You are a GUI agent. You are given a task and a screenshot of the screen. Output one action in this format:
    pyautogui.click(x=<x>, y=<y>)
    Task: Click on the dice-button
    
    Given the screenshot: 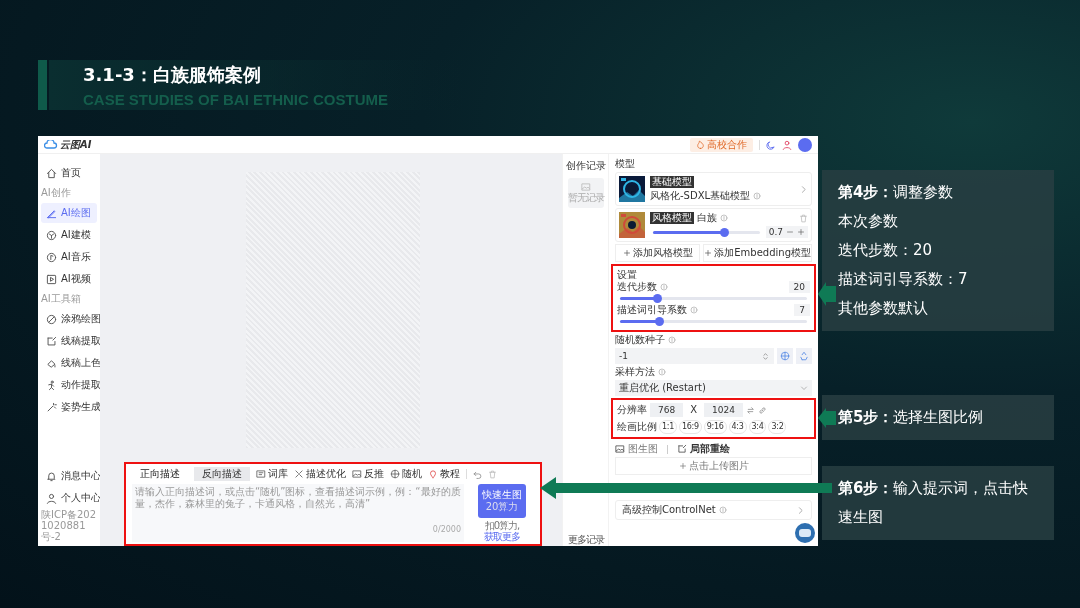 What is the action you would take?
    pyautogui.click(x=785, y=356)
    